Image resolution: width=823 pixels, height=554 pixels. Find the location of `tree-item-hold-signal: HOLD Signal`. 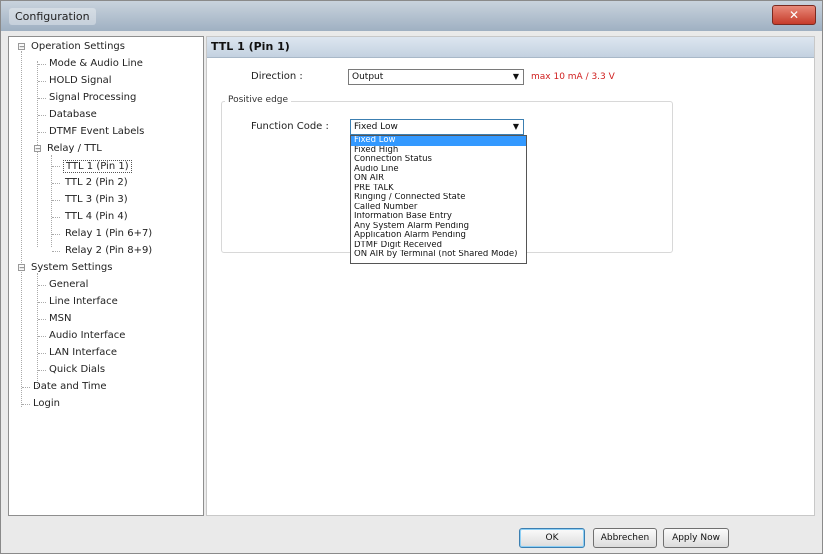

tree-item-hold-signal: HOLD Signal is located at coordinates (80, 80).